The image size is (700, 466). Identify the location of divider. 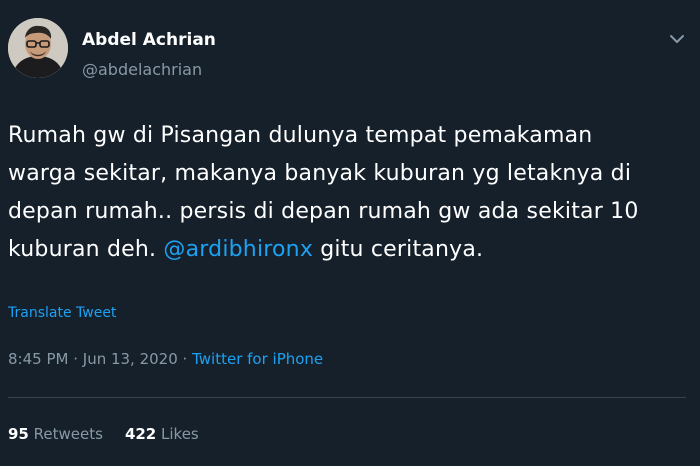
(347, 397).